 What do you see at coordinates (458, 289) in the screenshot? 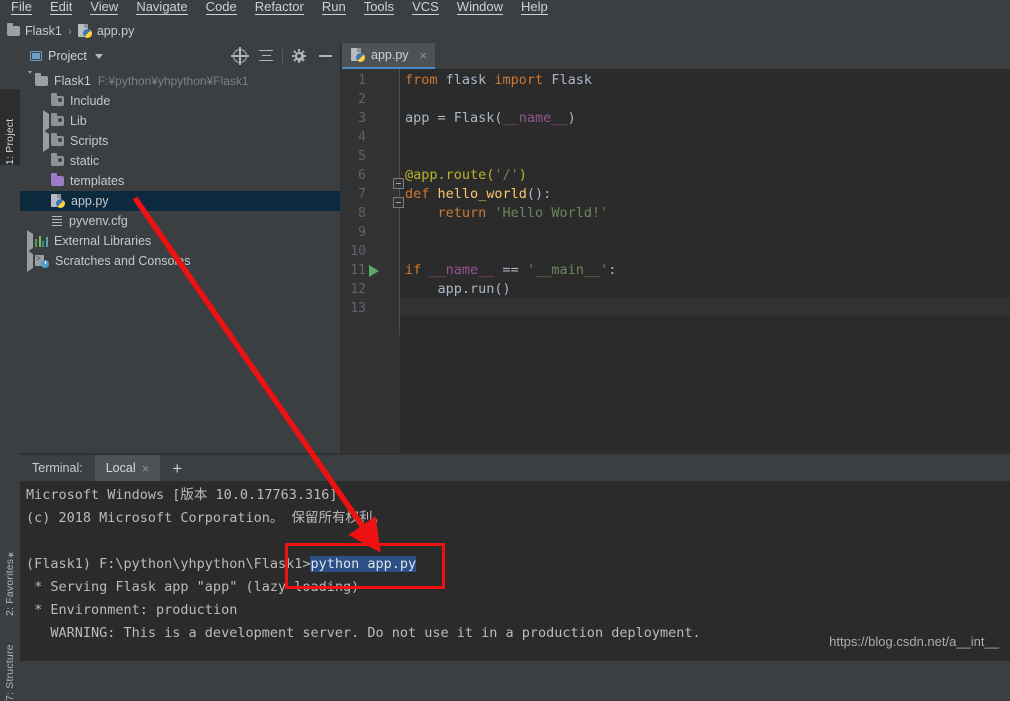
I see `code-token: app.run()` at bounding box center [458, 289].